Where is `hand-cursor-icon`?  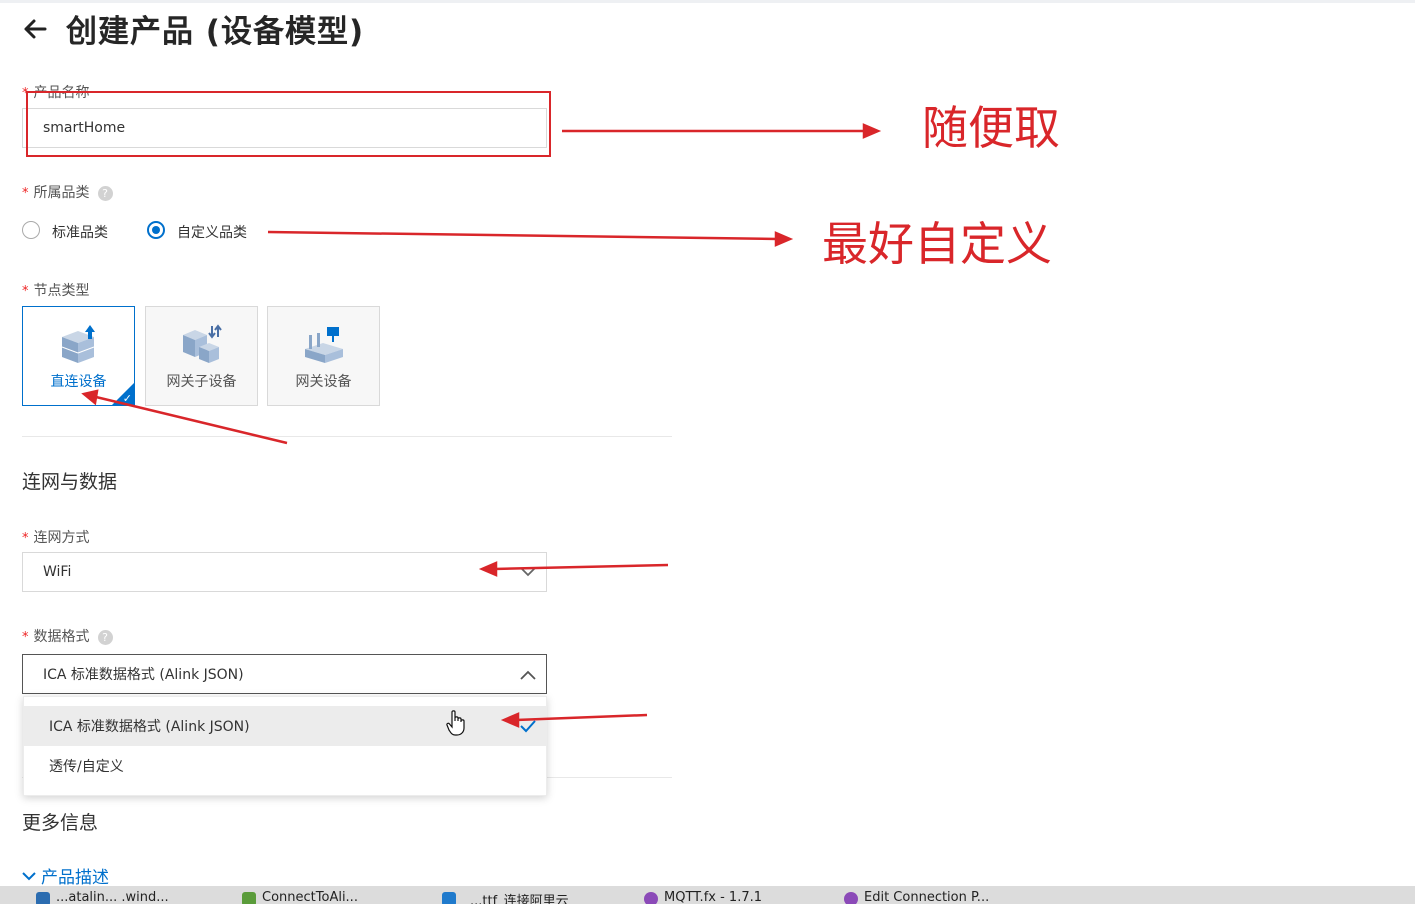
hand-cursor-icon is located at coordinates (455, 723).